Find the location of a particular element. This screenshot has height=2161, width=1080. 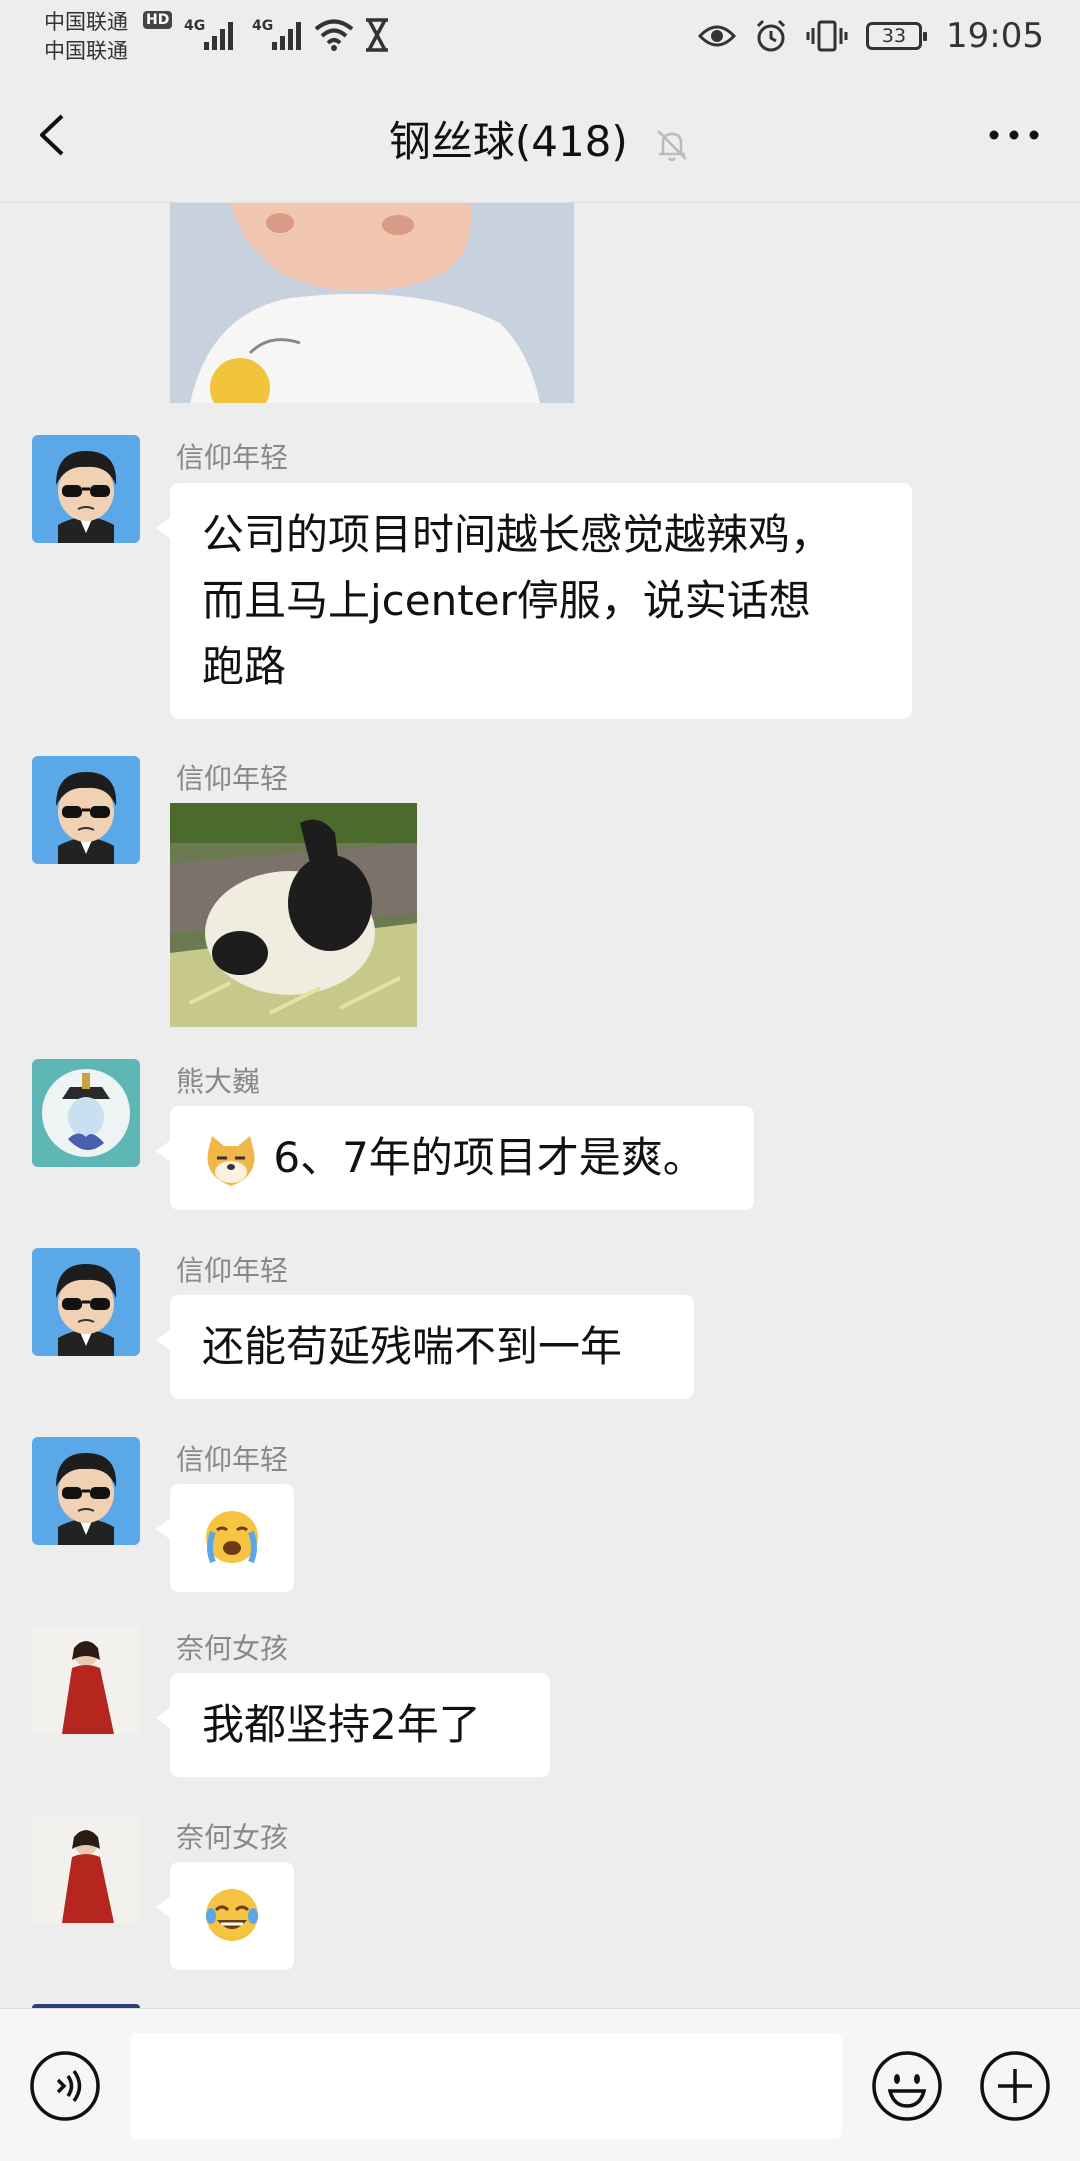

message-line: 而且马上jcenter停服，说实话想 is located at coordinates (506, 600).